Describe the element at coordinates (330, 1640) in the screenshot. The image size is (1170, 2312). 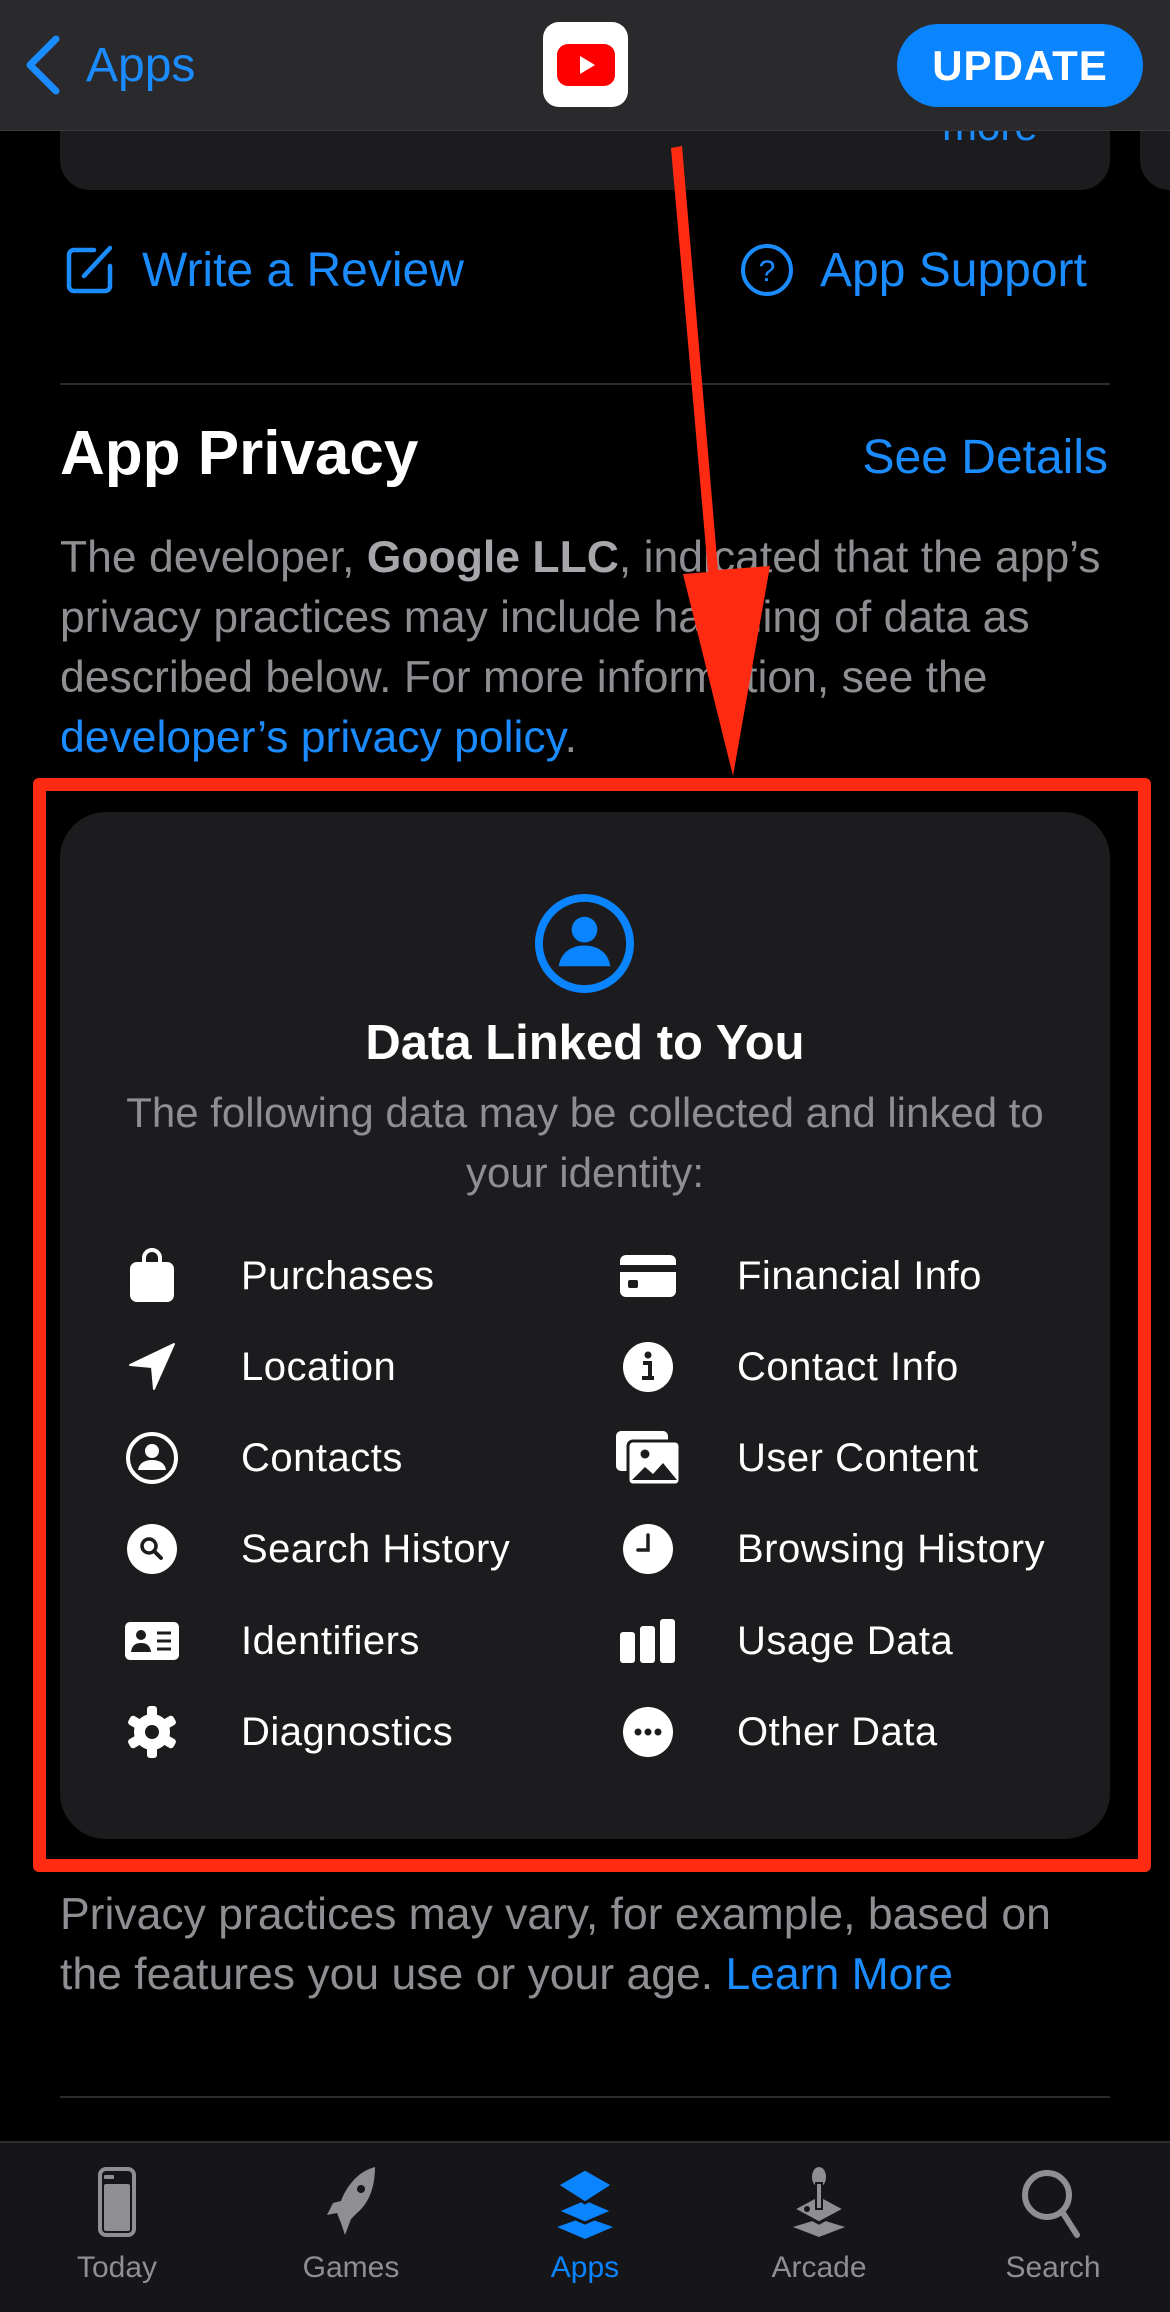
I see `data-item-label: Identifiers` at that location.